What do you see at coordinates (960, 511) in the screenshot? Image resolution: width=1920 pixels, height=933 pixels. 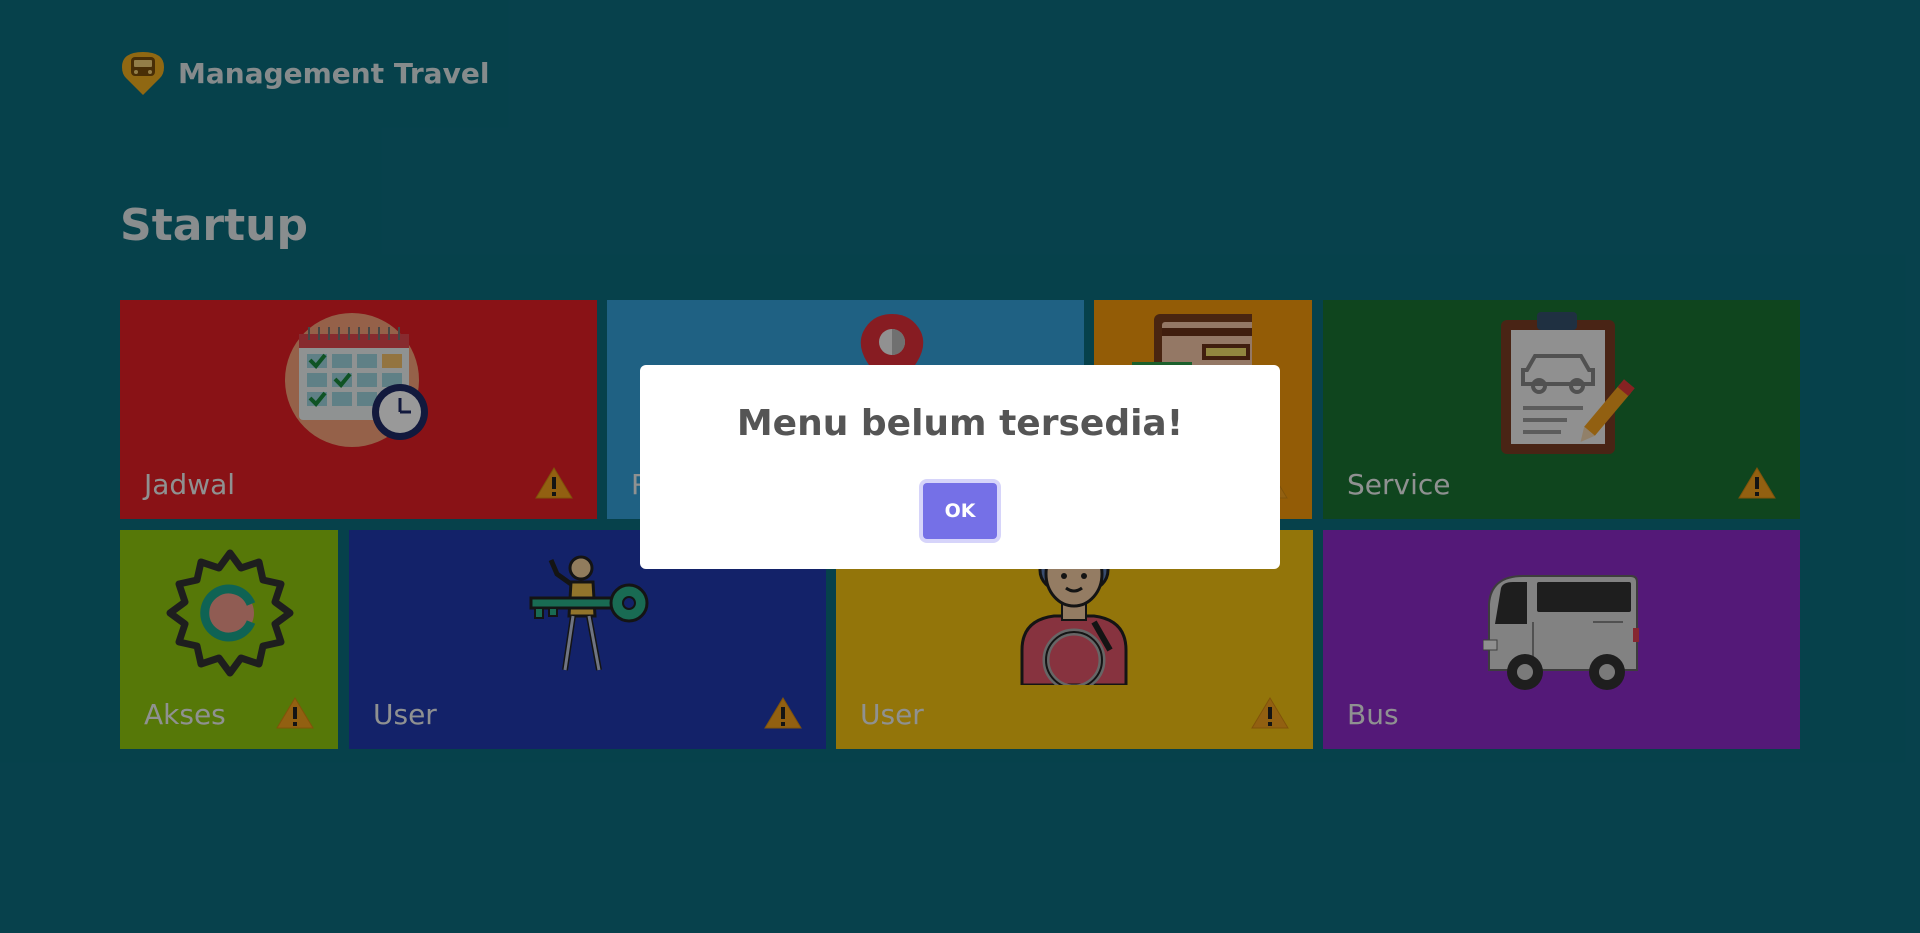 I see `ok-button: OK` at bounding box center [960, 511].